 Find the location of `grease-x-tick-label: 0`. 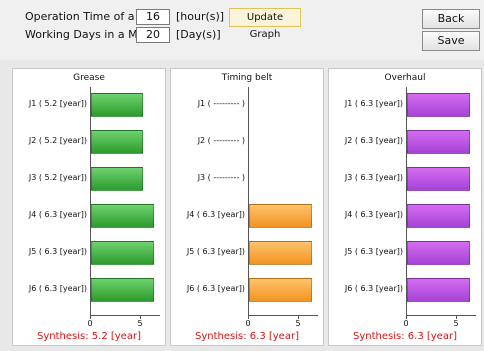

grease-x-tick-label: 0 is located at coordinates (90, 323).